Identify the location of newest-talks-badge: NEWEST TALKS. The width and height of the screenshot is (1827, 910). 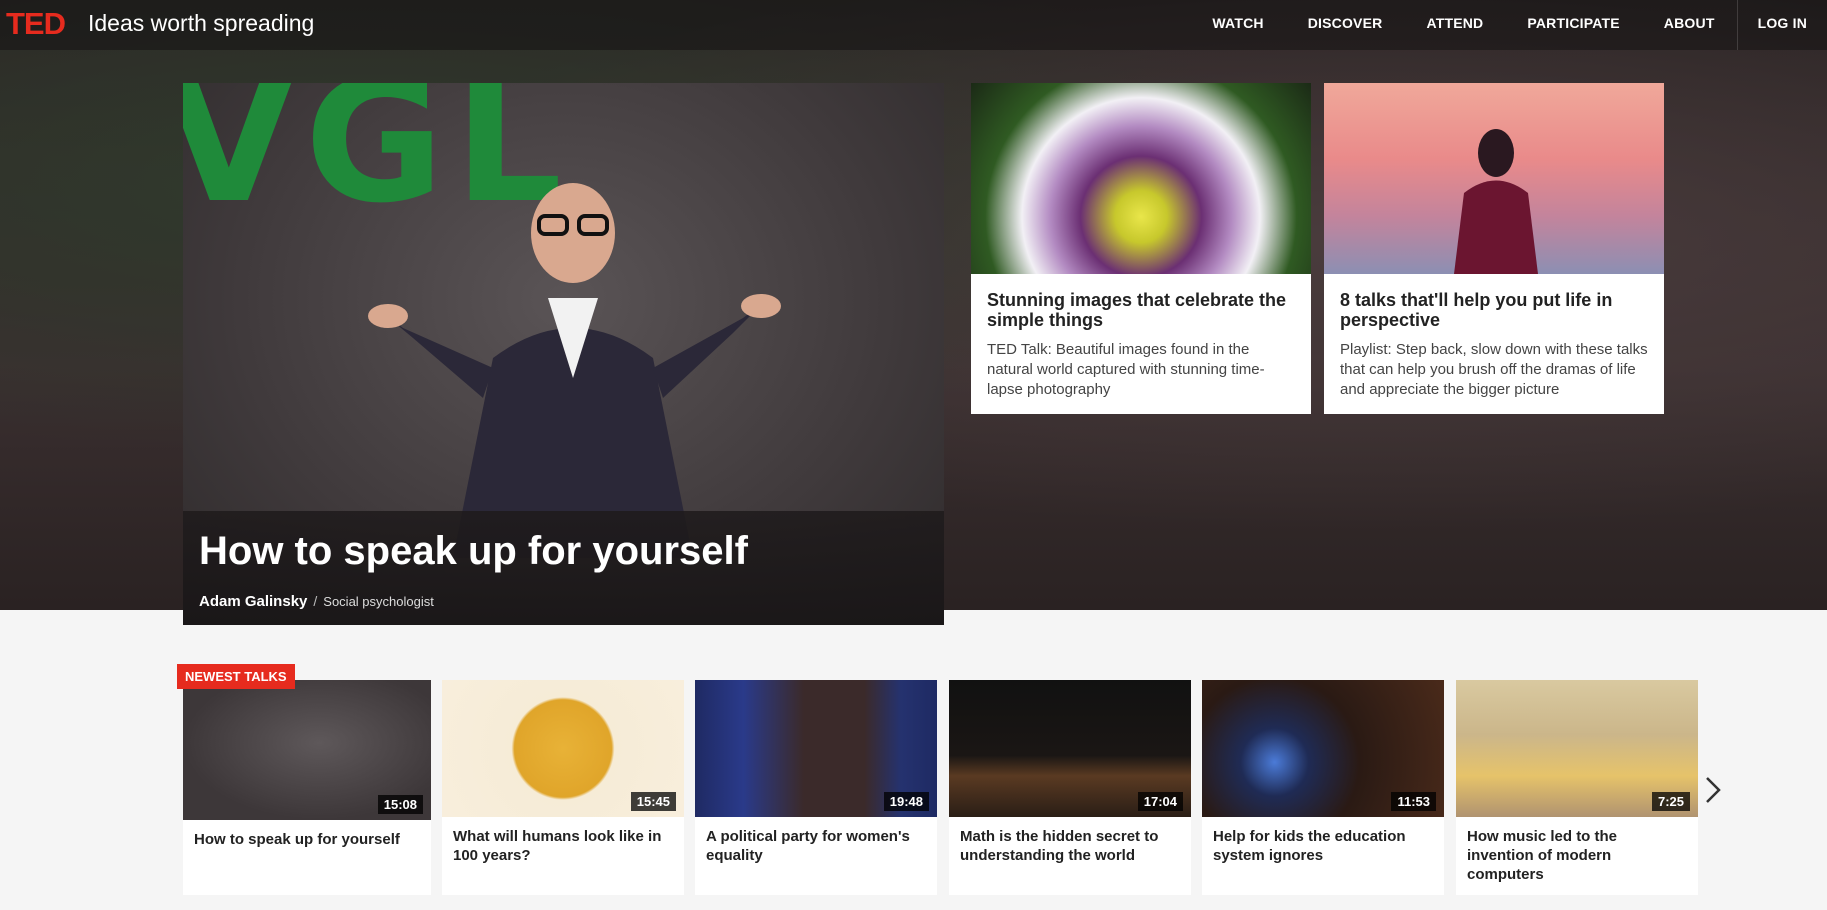
(236, 676).